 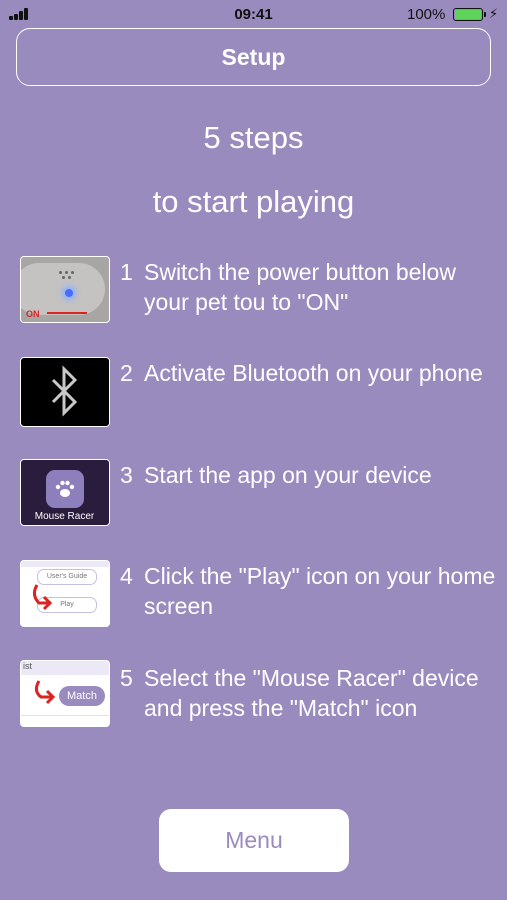 What do you see at coordinates (288, 475) in the screenshot?
I see `step-text: Start the app on your device` at bounding box center [288, 475].